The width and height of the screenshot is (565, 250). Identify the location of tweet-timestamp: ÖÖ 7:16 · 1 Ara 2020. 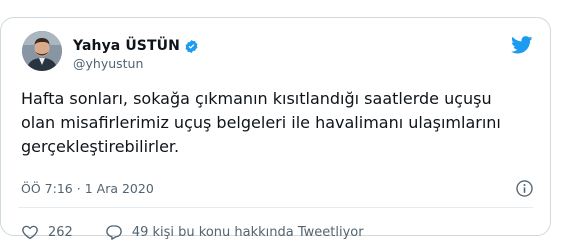
(87, 188).